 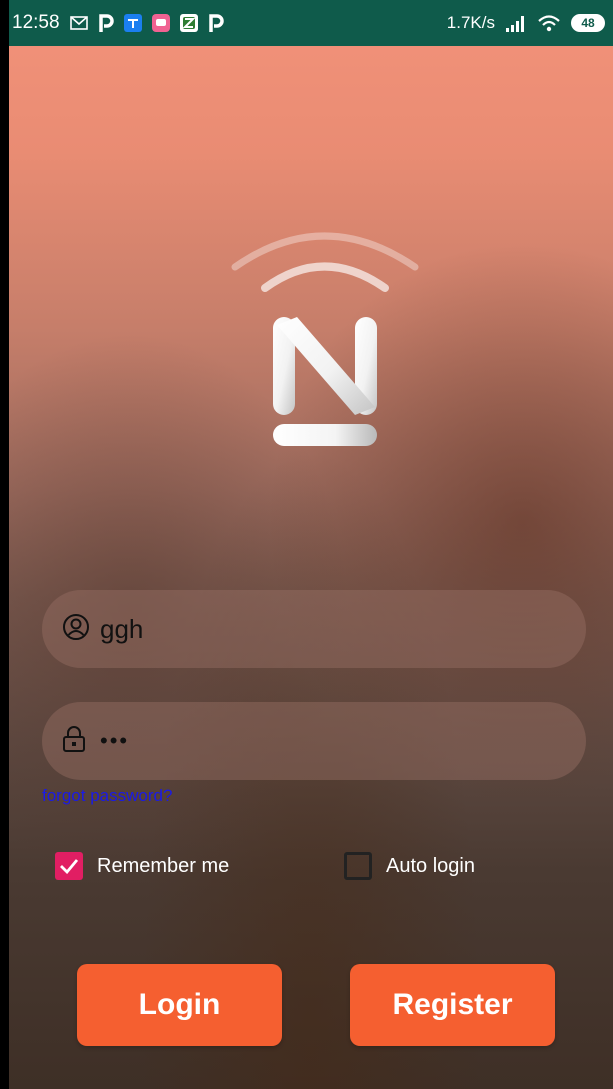 What do you see at coordinates (160, 23) in the screenshot?
I see `chat-app-icon` at bounding box center [160, 23].